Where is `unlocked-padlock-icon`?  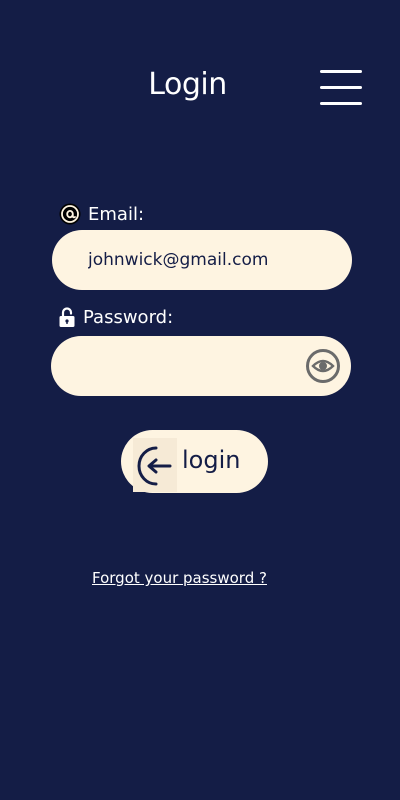
unlocked-padlock-icon is located at coordinates (67, 317).